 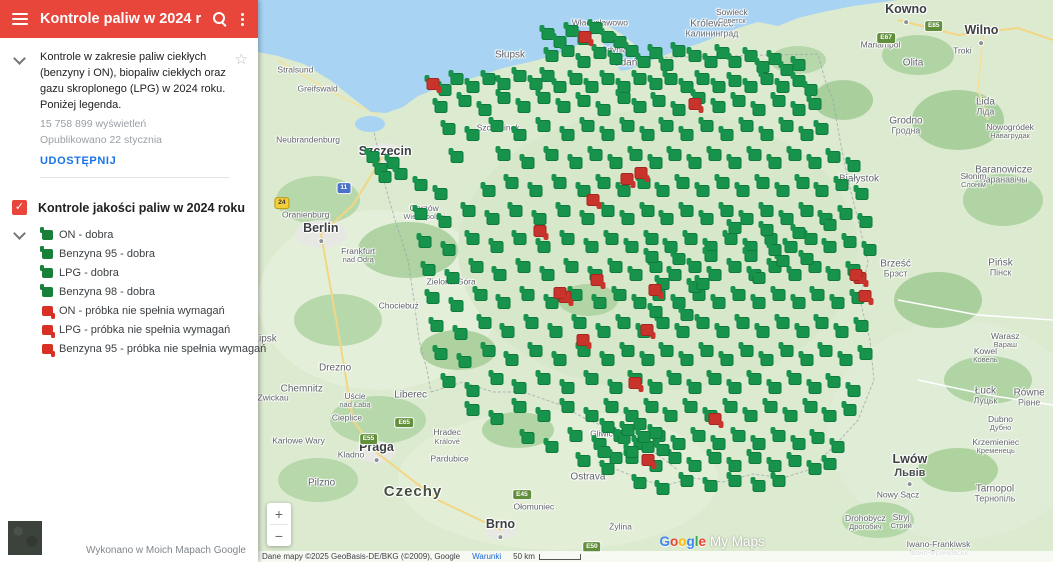 I want to click on google-my-maps-watermark: Google My Maps, so click(x=711, y=541).